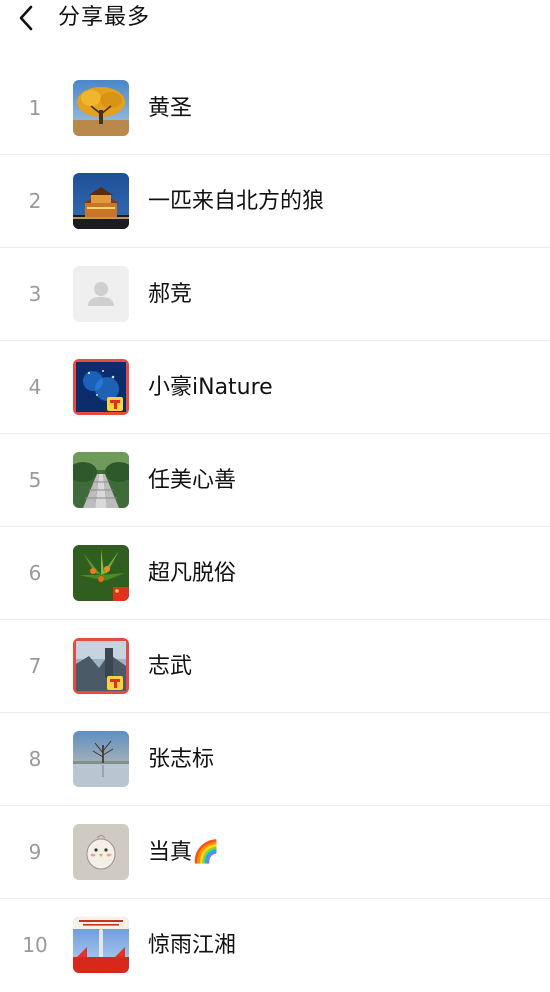 The height and width of the screenshot is (992, 550). What do you see at coordinates (35, 108) in the screenshot?
I see `rank-number: 1` at bounding box center [35, 108].